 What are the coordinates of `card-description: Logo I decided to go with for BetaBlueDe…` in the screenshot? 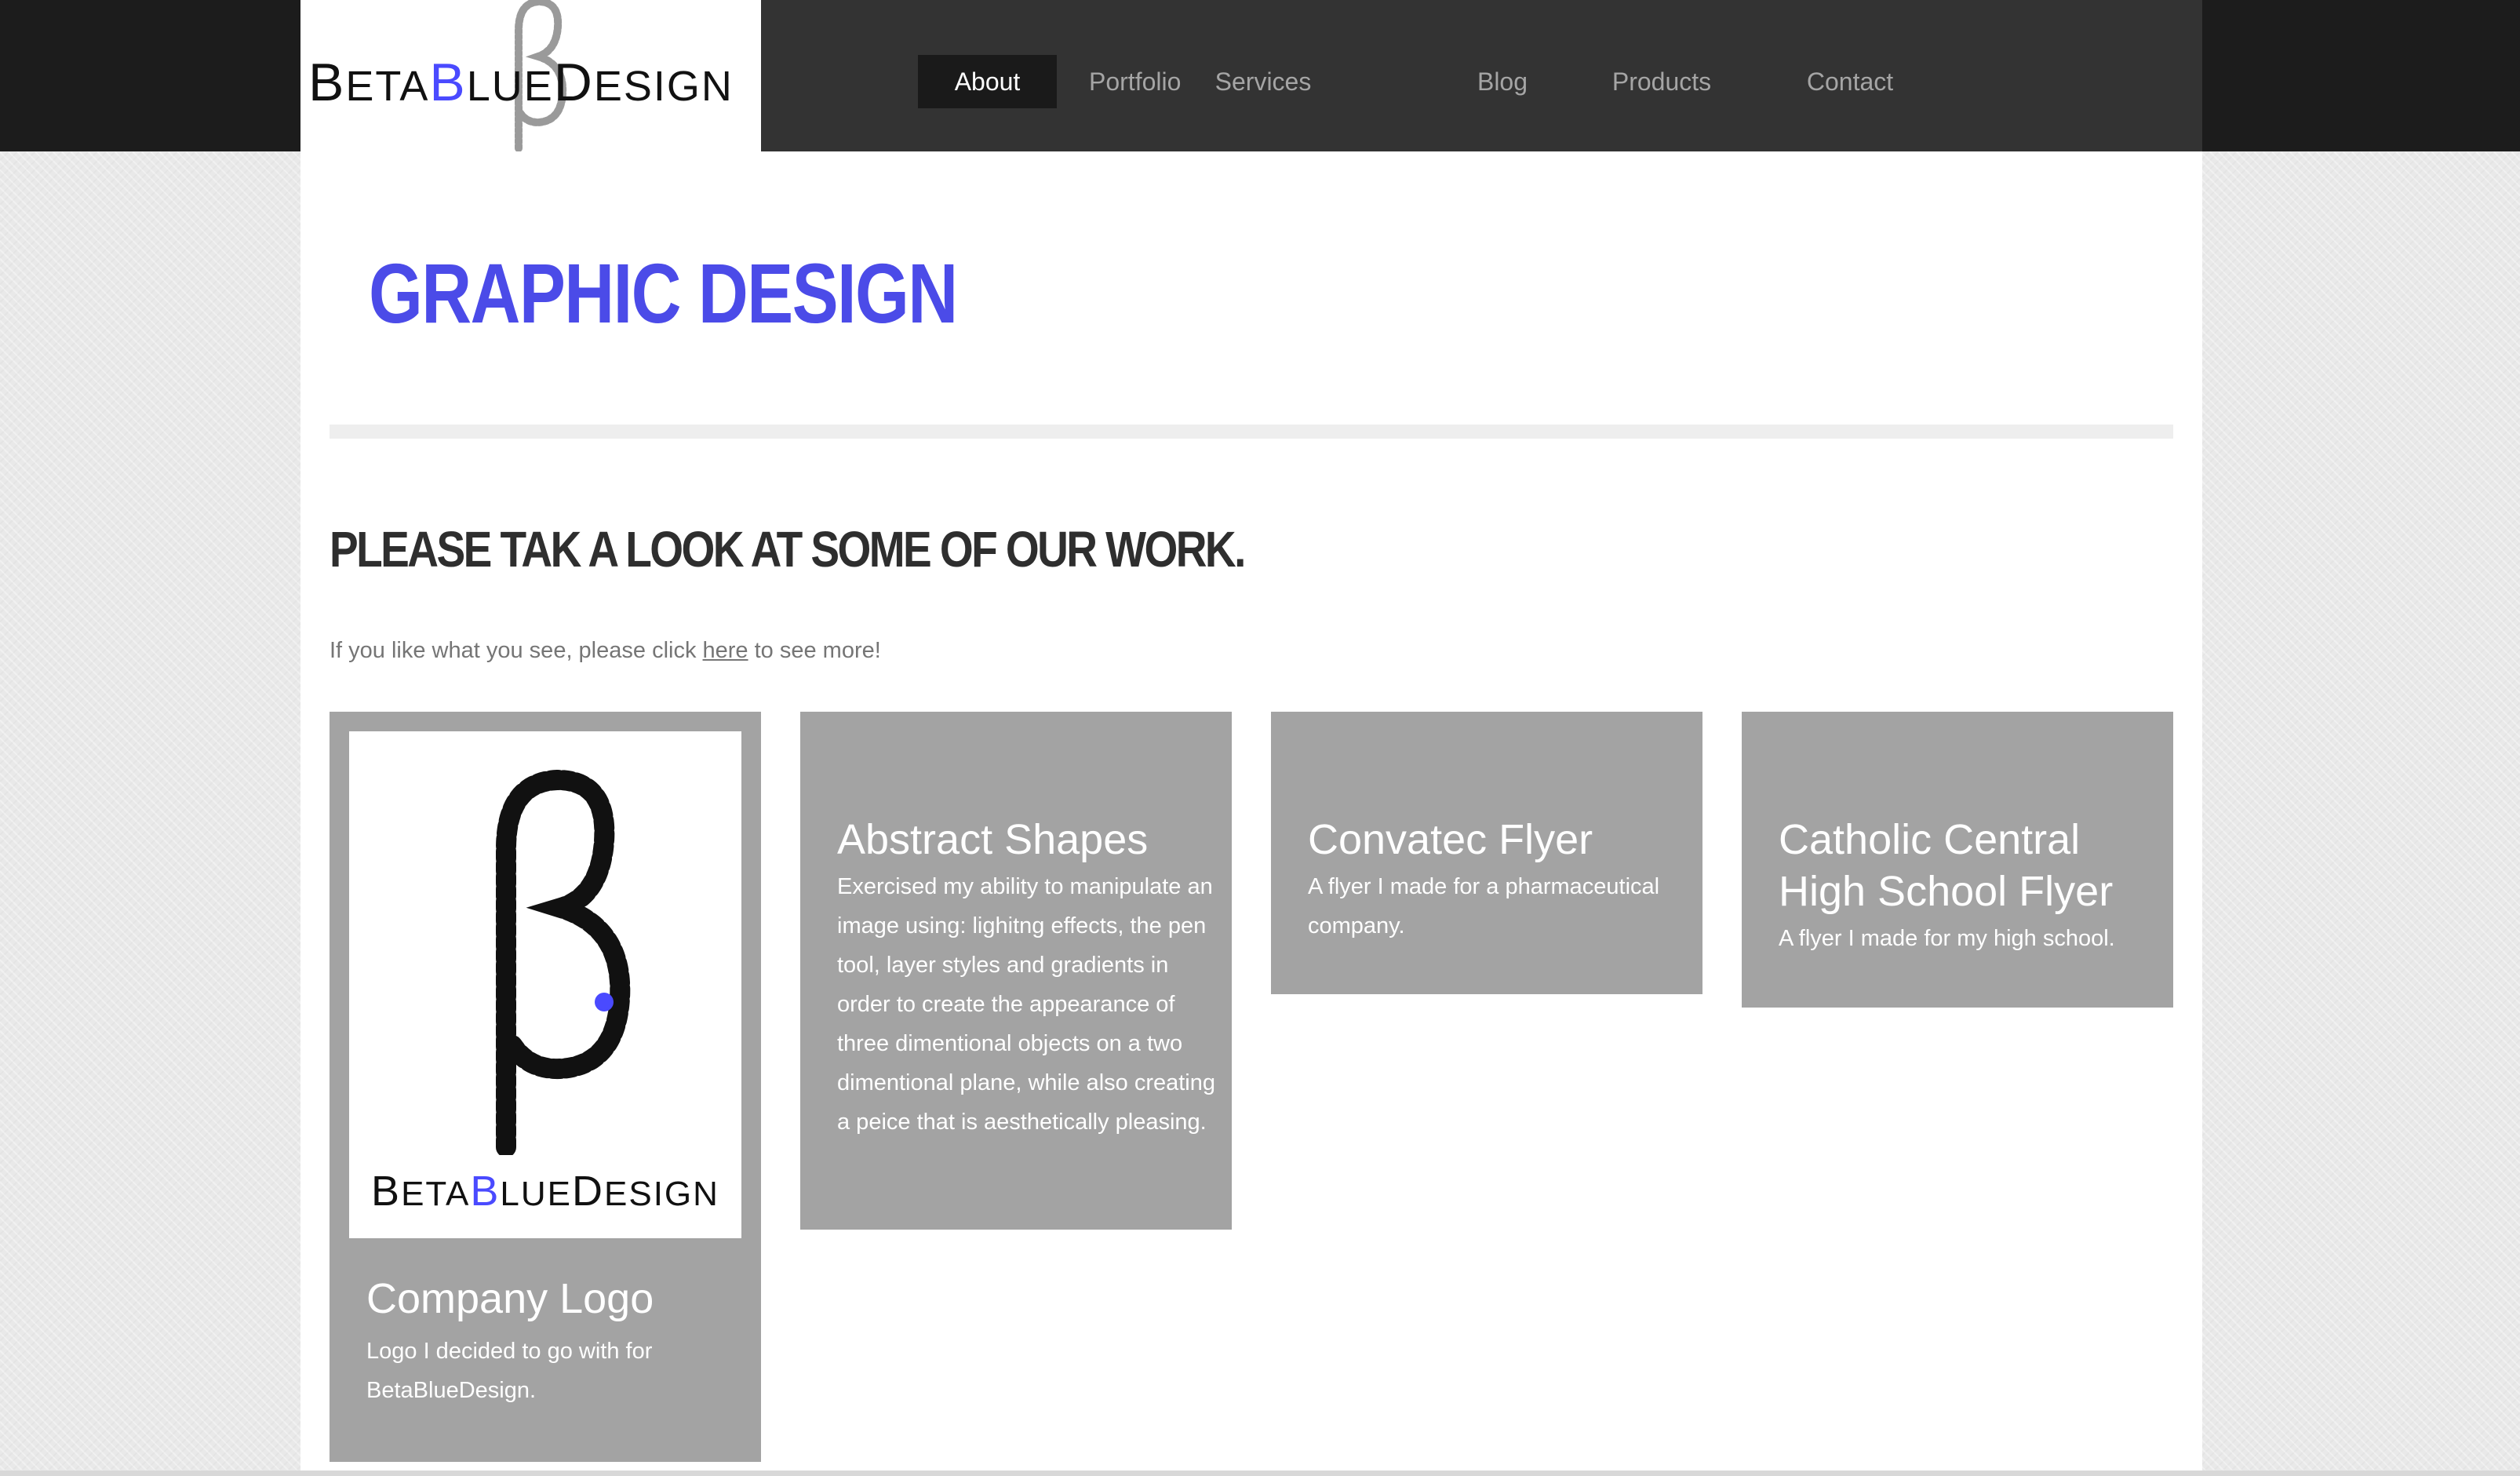 It's located at (509, 1371).